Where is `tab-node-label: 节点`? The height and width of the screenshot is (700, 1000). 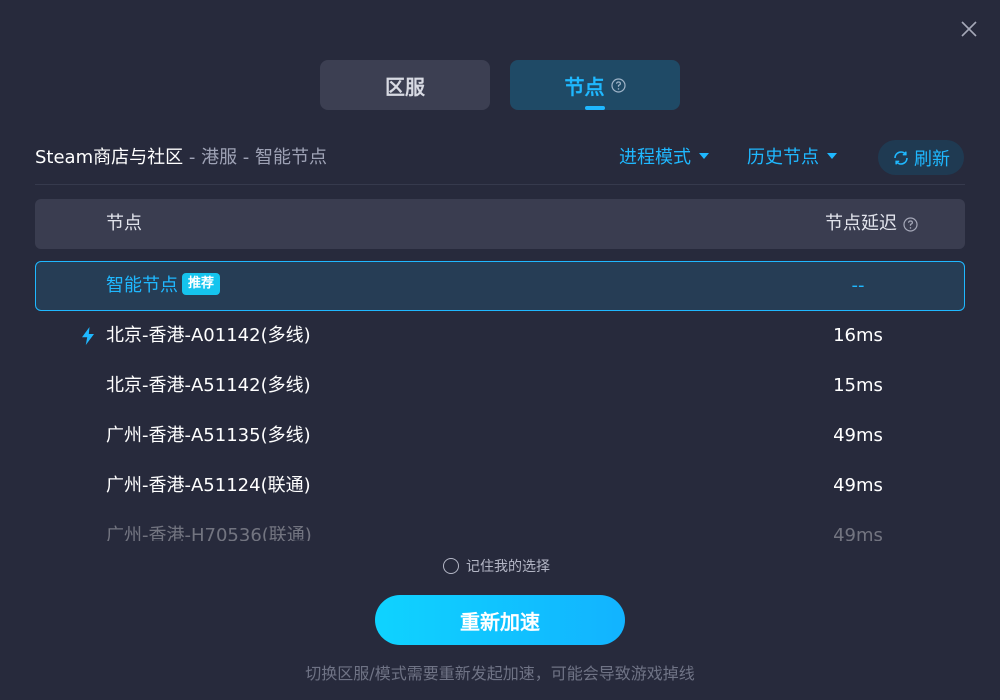 tab-node-label: 节点 is located at coordinates (584, 86).